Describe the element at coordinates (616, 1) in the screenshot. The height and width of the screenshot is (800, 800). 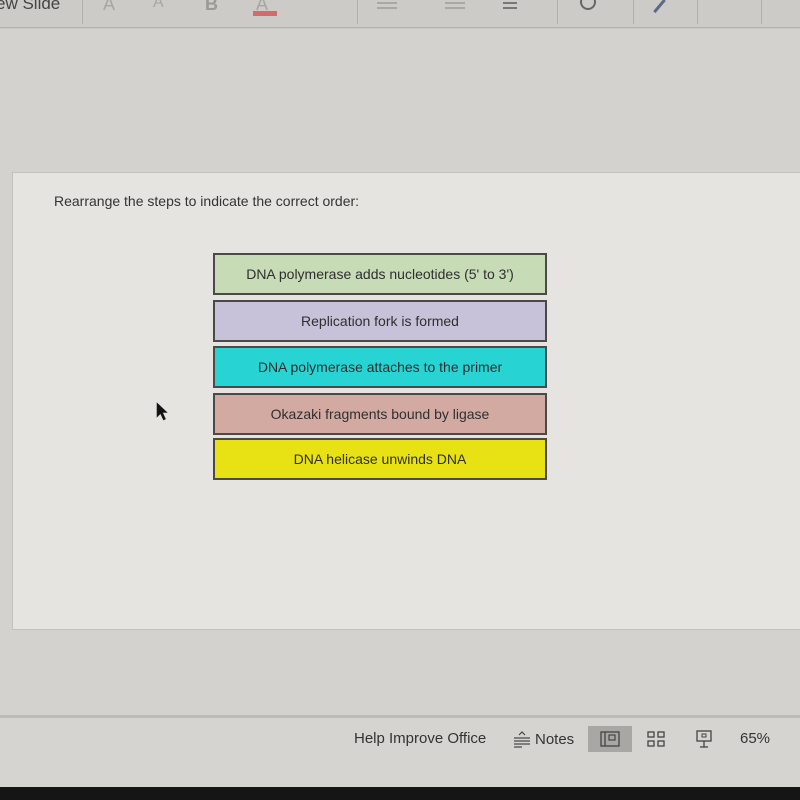
I see `shapes-chevron-down-icon: ∨` at that location.